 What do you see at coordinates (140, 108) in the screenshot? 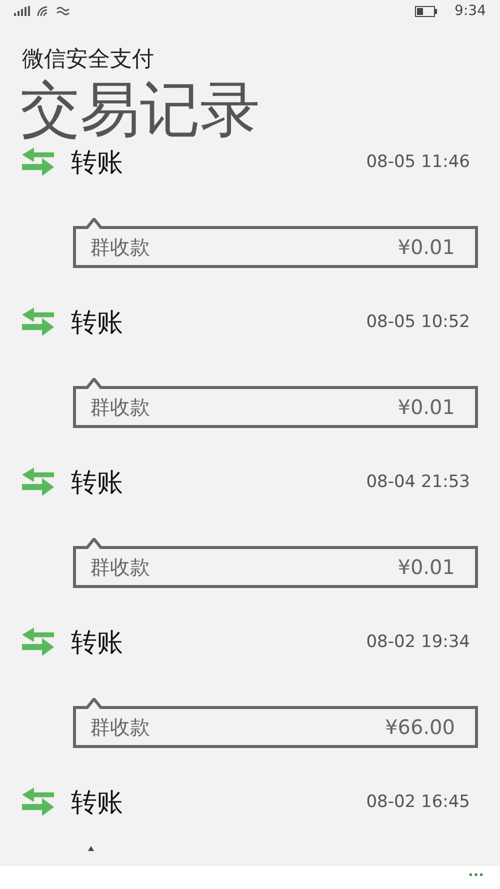
I see `page-title: 交易记录` at bounding box center [140, 108].